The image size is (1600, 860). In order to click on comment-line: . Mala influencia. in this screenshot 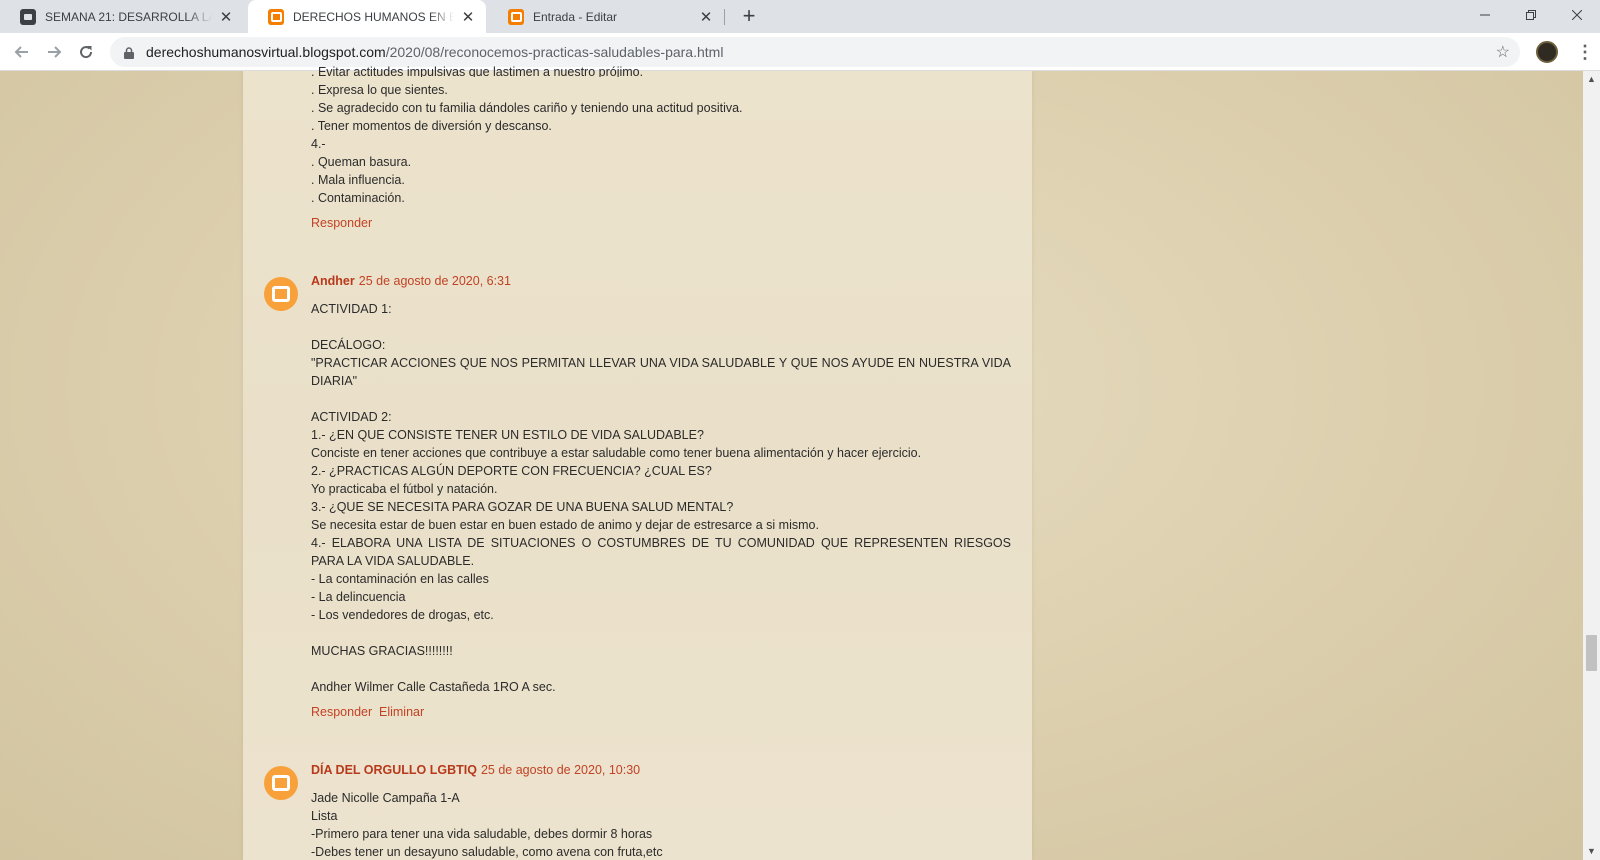, I will do `click(358, 180)`.